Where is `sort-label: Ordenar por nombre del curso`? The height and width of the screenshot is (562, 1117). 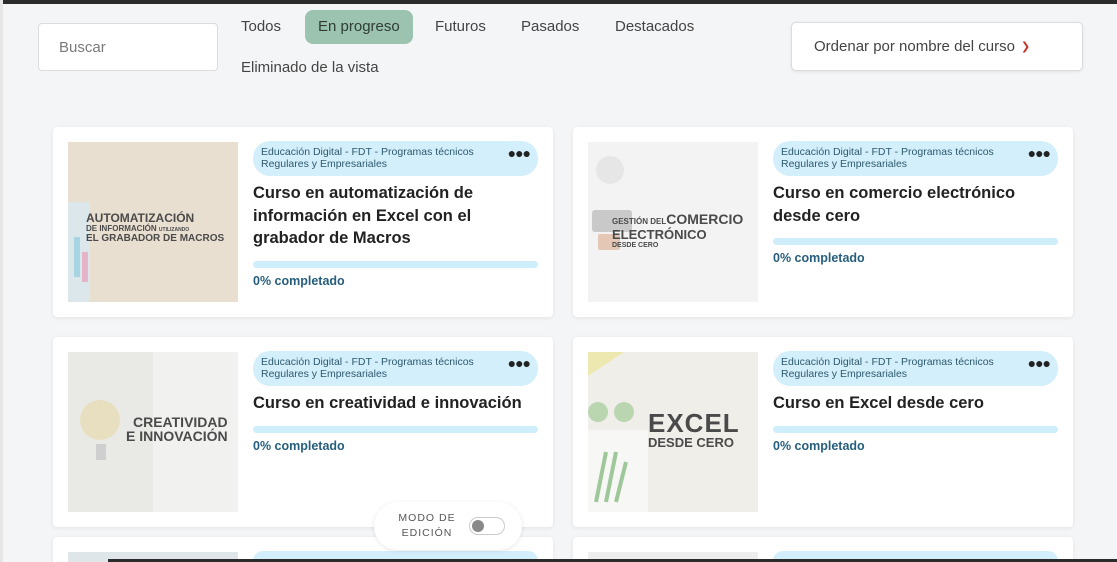
sort-label: Ordenar por nombre del curso is located at coordinates (914, 46).